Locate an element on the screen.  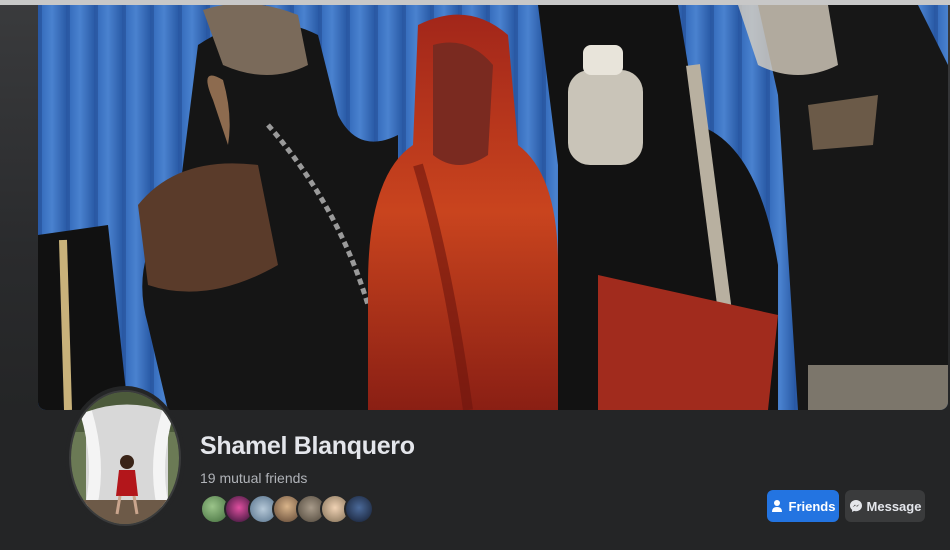
friends-button: Friends is located at coordinates (803, 506).